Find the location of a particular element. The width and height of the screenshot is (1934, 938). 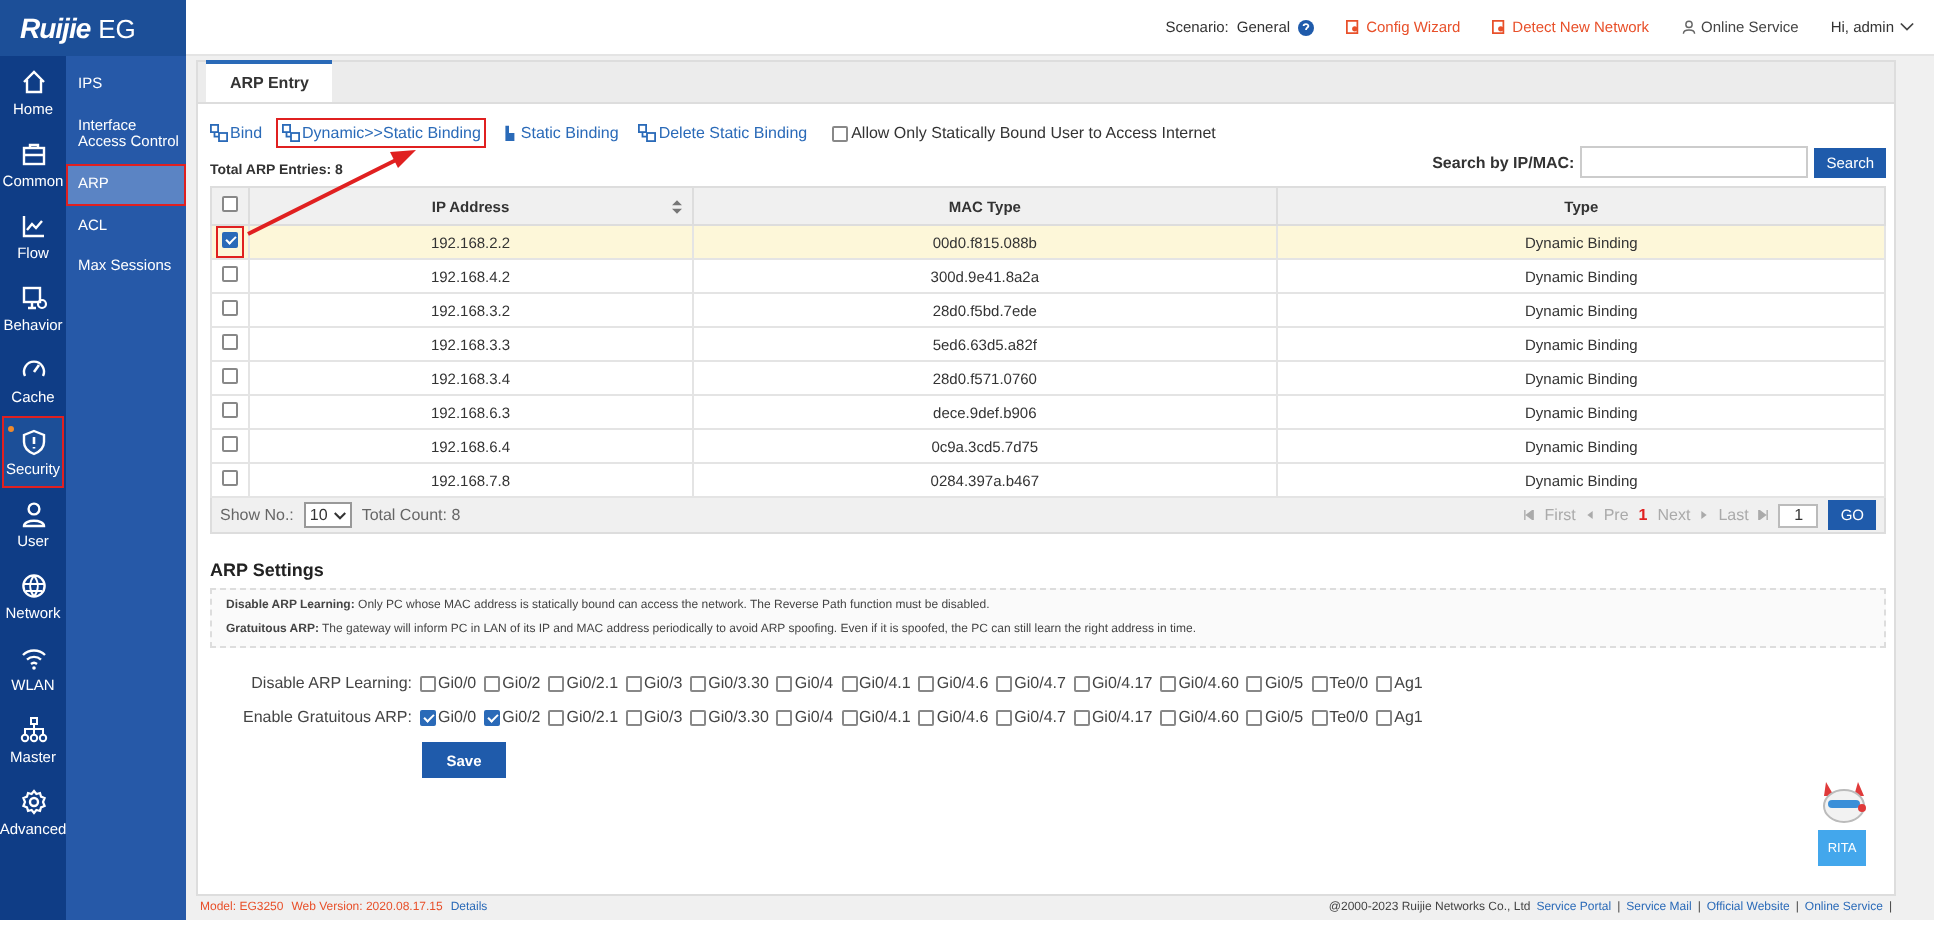

help-icon is located at coordinates (1306, 27).